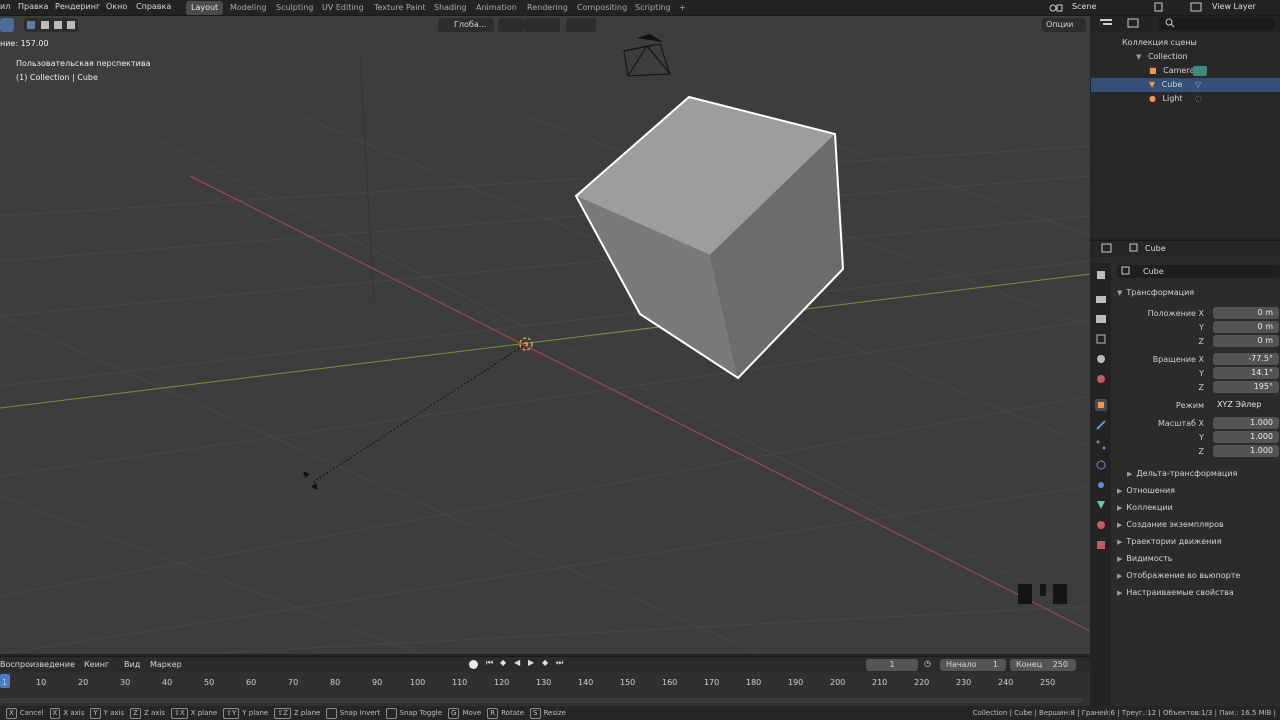 This screenshot has width=1280, height=720. What do you see at coordinates (1198, 99) in the screenshot?
I see `light-data-icon: ◌` at bounding box center [1198, 99].